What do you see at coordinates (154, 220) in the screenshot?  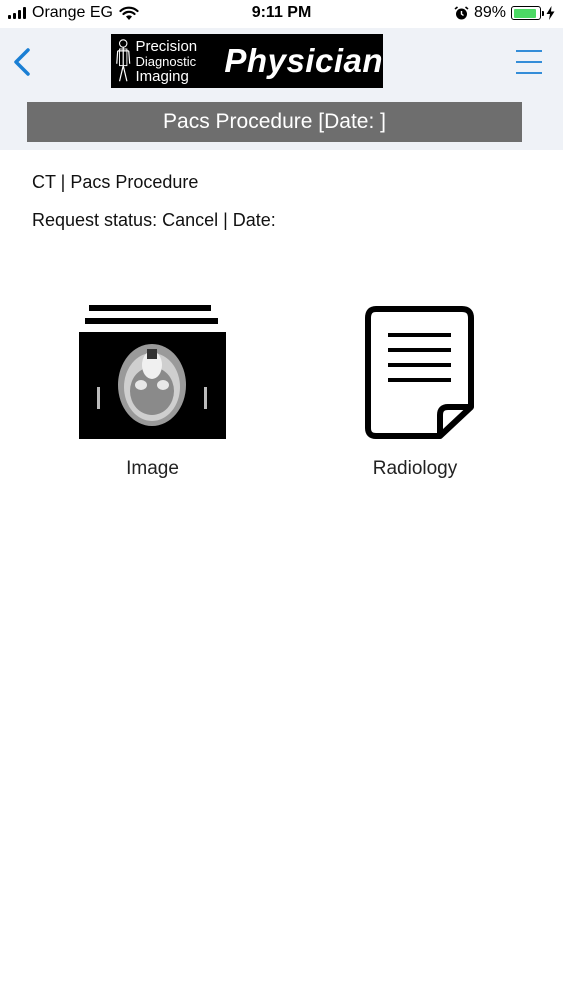 I see `request-status: Request status: Cancel | Date:` at bounding box center [154, 220].